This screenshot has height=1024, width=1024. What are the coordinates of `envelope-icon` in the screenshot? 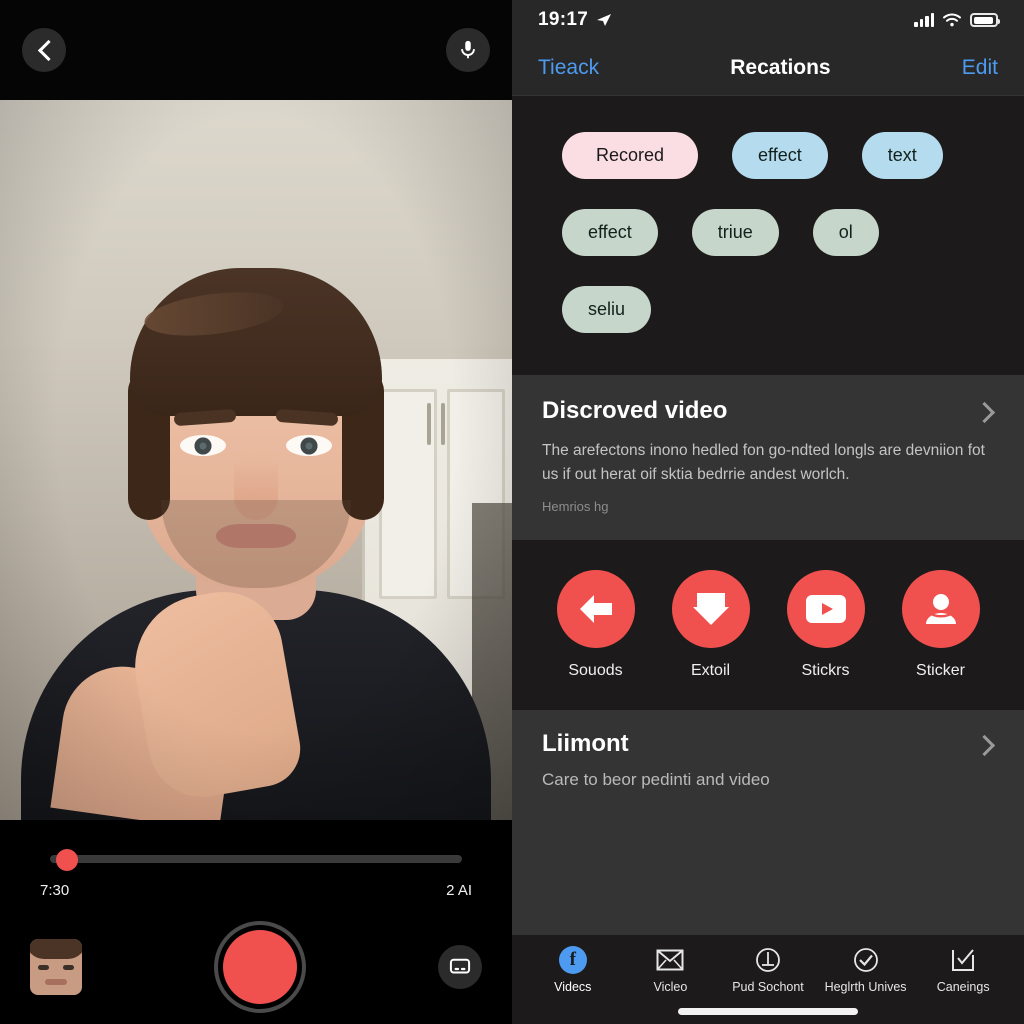 It's located at (670, 960).